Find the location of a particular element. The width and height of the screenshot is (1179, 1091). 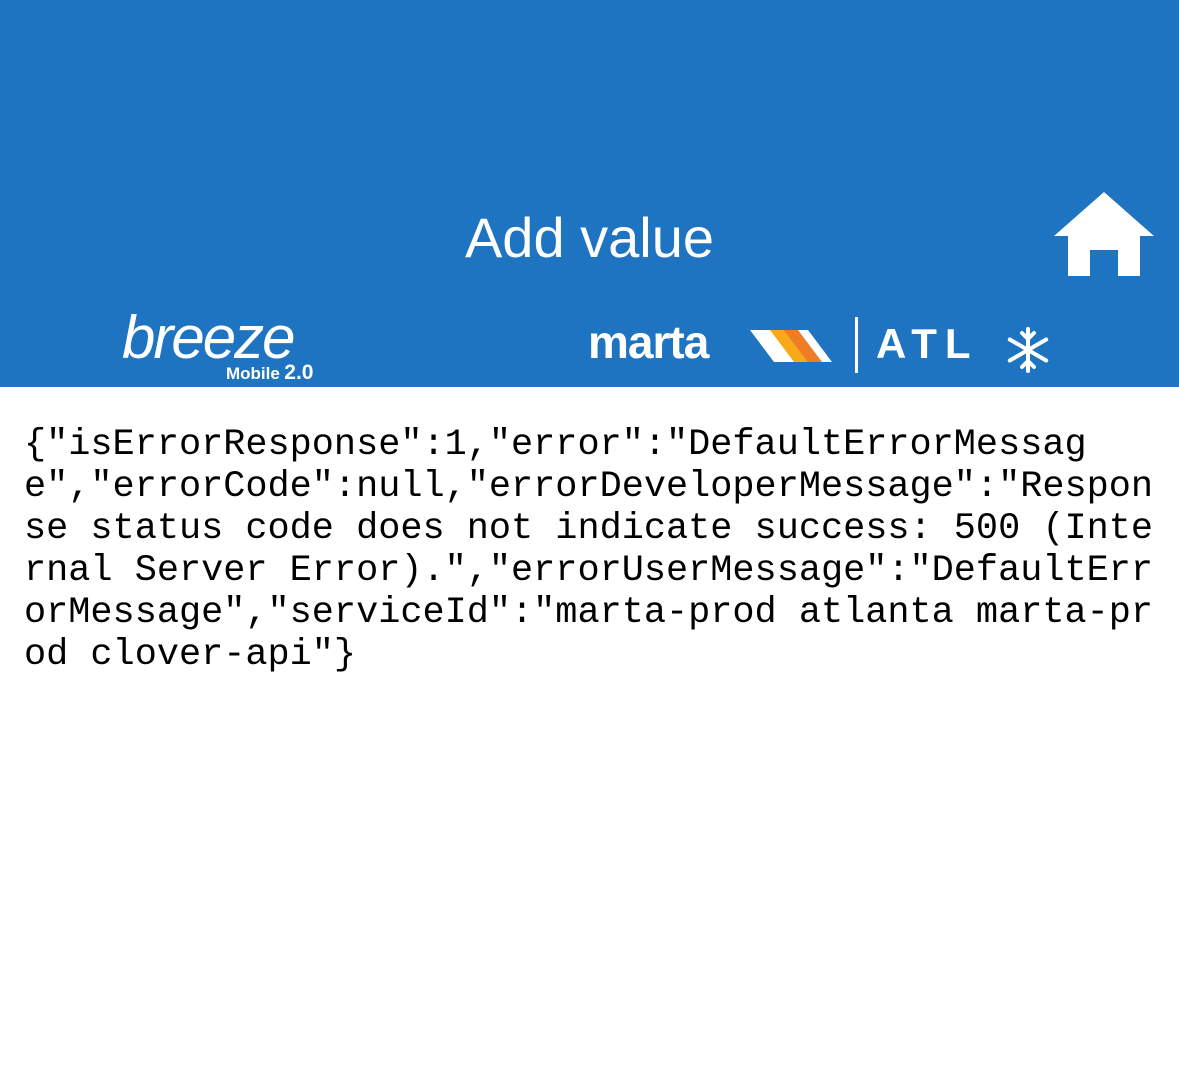

atl-wordmark: ATL is located at coordinates (927, 343).